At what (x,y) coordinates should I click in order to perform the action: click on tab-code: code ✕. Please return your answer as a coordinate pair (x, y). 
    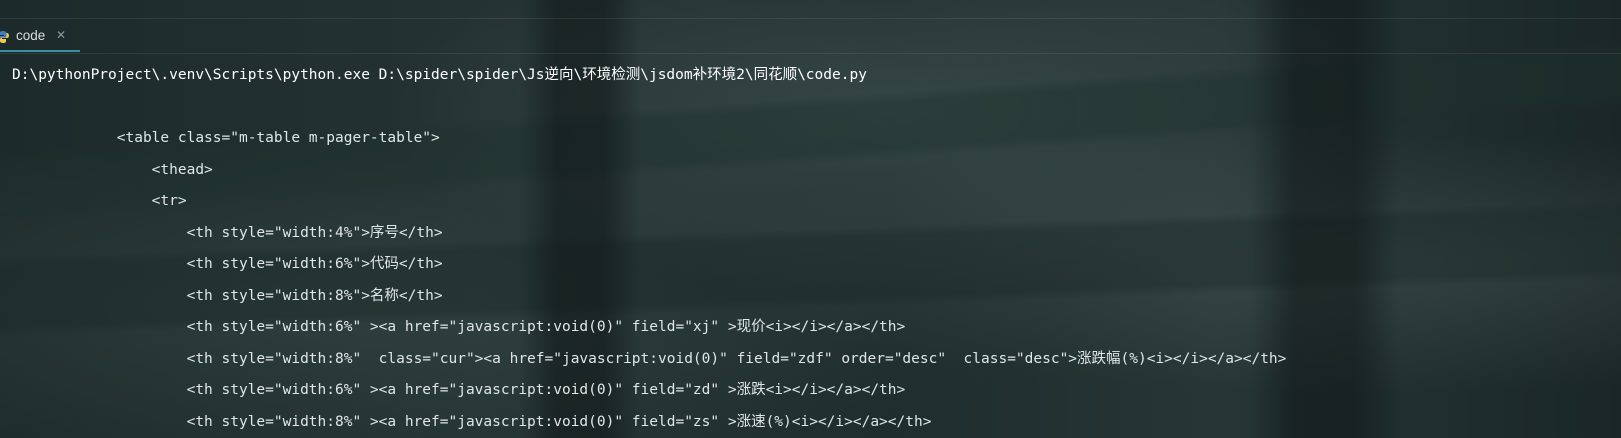
    Looking at the image, I should click on (40, 35).